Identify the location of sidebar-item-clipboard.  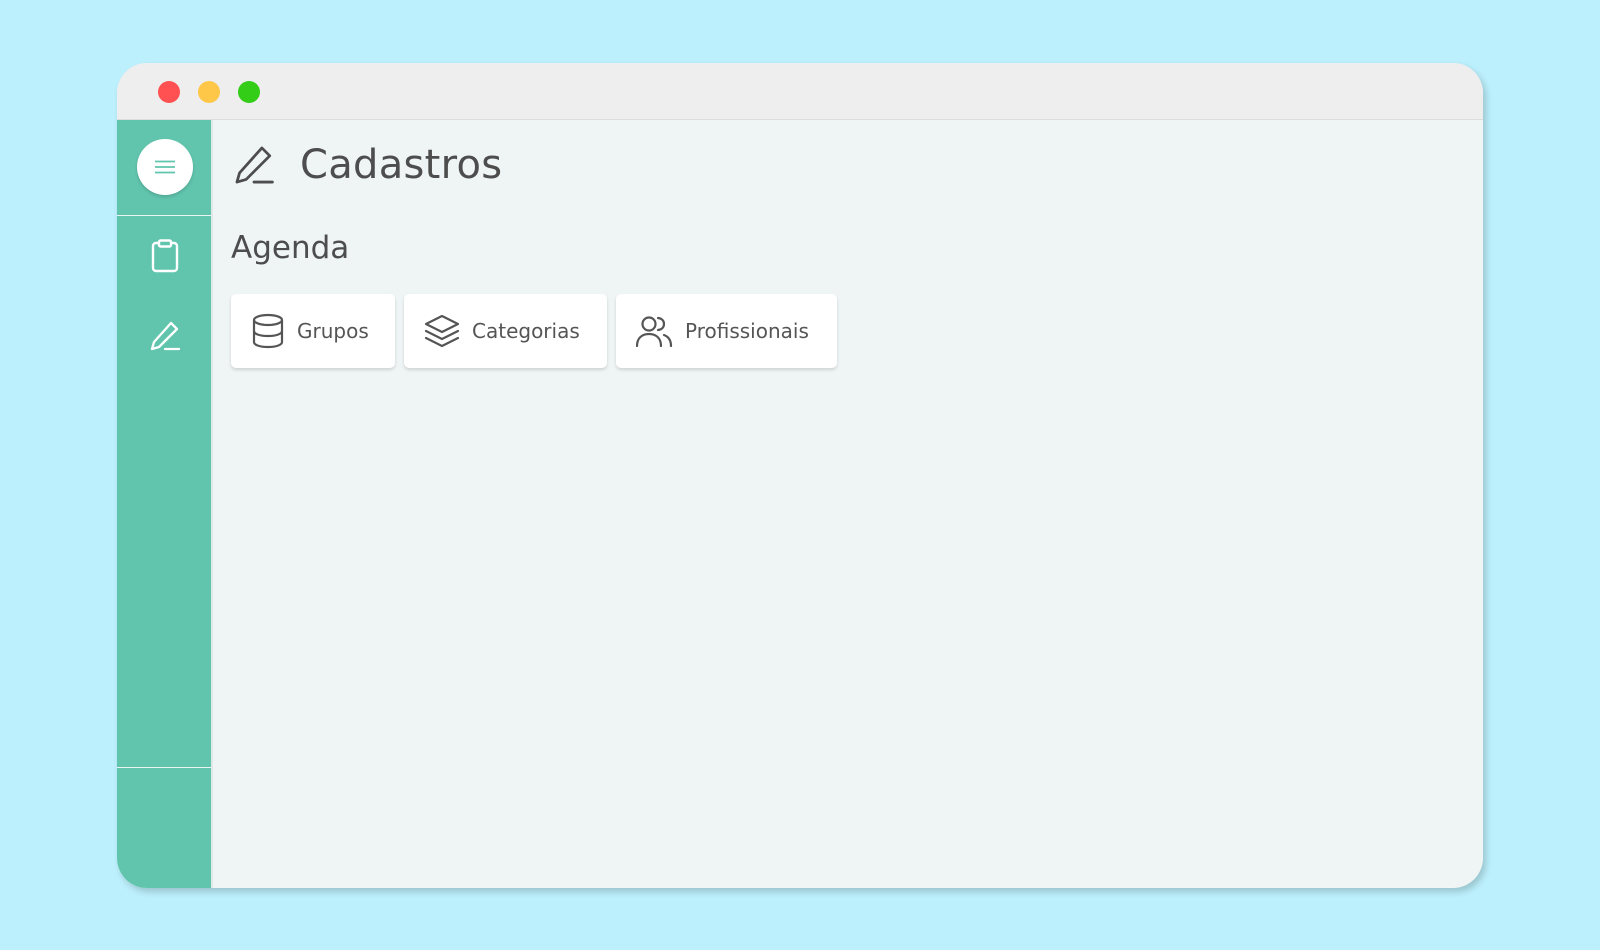
(165, 256).